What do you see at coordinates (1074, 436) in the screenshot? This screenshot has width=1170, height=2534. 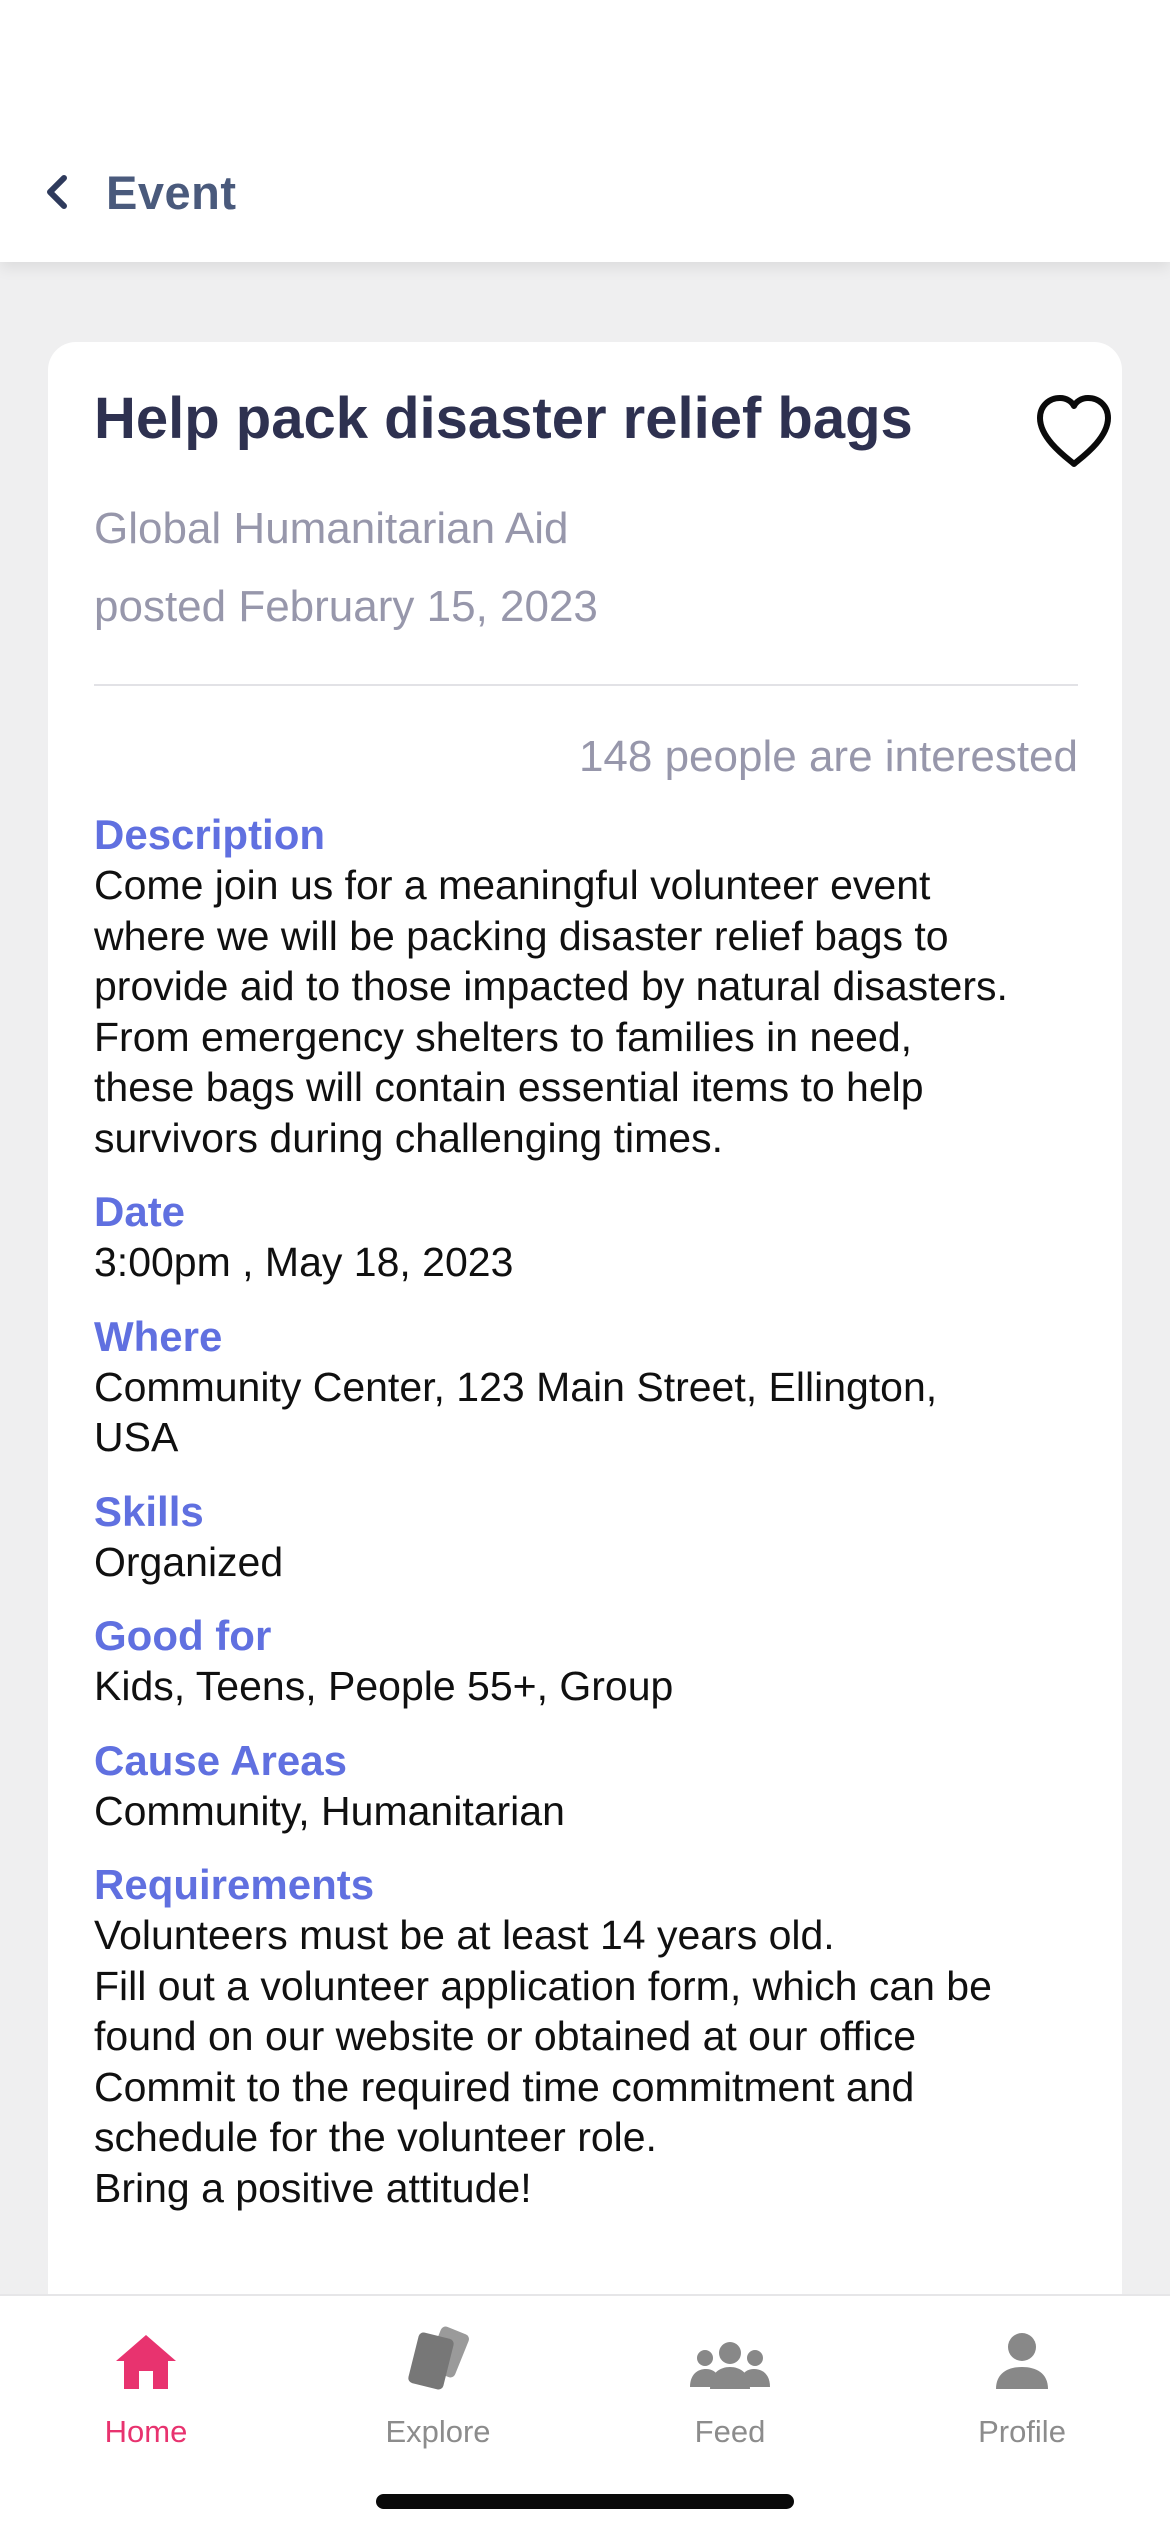 I see `heart-outline-icon` at bounding box center [1074, 436].